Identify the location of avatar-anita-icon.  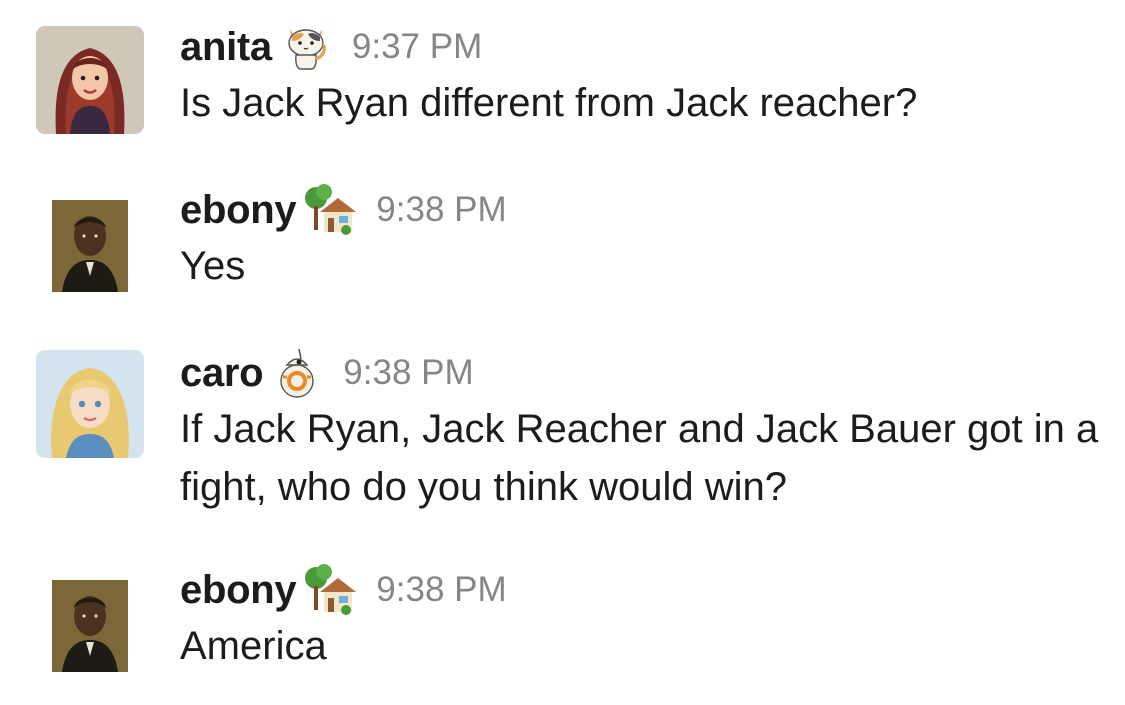
(90, 80).